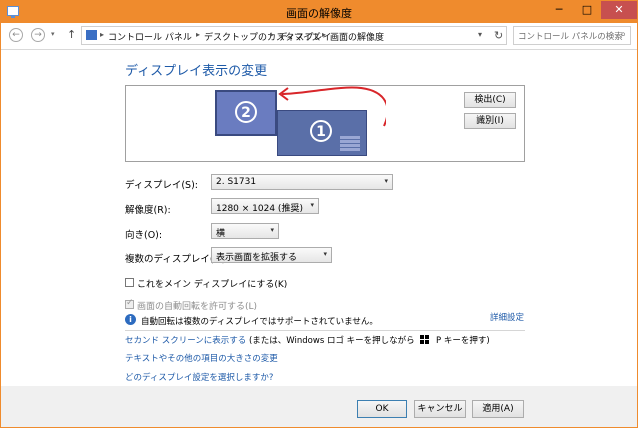  I want to click on orientation-value: 横, so click(221, 234).